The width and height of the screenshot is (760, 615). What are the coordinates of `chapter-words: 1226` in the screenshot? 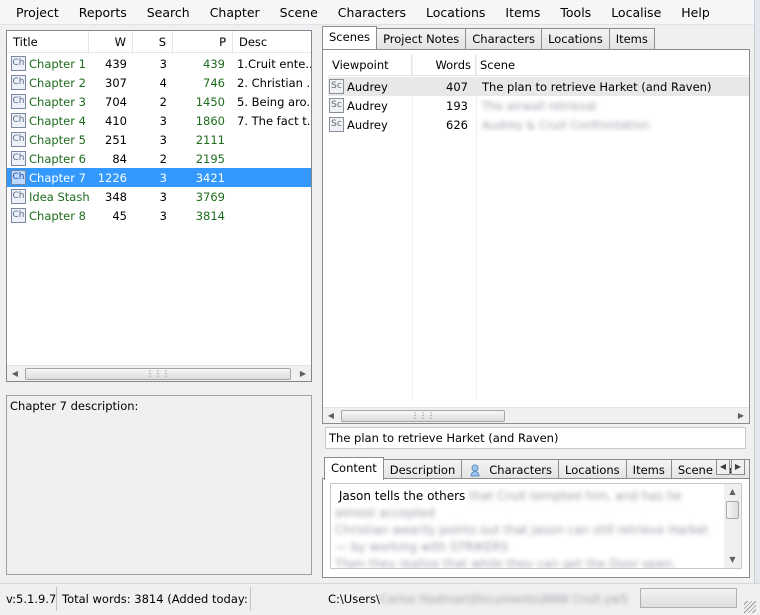 It's located at (112, 177).